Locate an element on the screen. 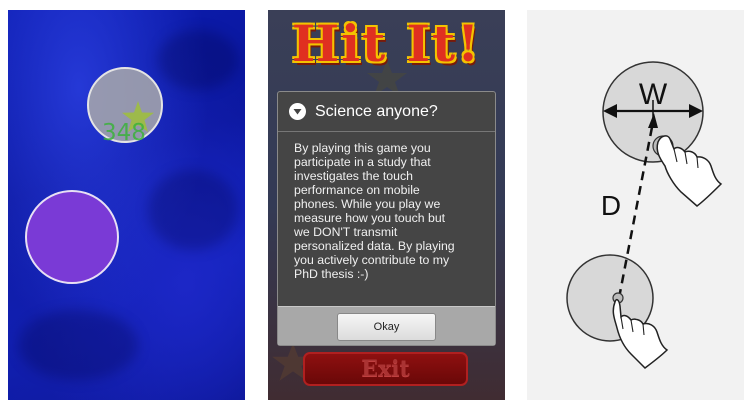  dialog-message-line: participate in a study that is located at coordinates (362, 162).